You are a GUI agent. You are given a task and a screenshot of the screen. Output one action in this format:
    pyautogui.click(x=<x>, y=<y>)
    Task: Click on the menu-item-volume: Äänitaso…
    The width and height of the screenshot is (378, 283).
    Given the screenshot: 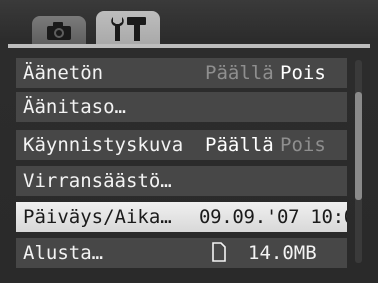 What is the action you would take?
    pyautogui.click(x=181, y=107)
    